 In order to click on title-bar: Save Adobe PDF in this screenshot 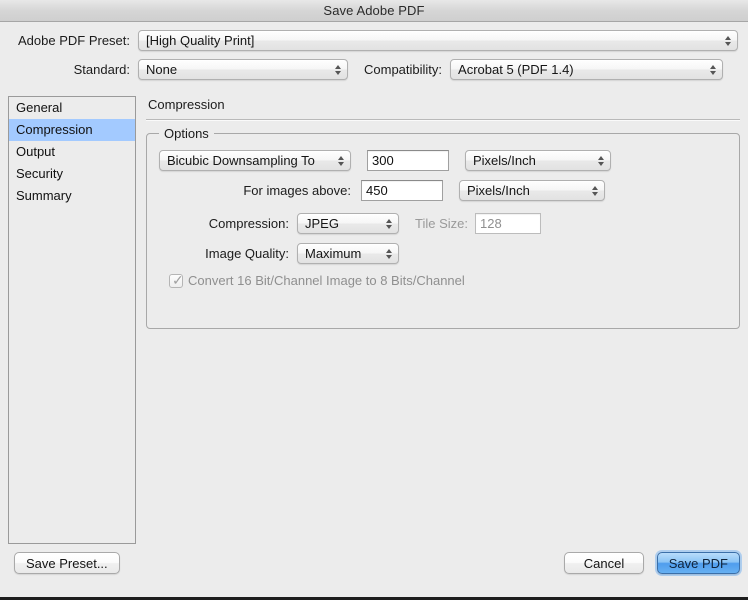, I will do `click(374, 11)`.